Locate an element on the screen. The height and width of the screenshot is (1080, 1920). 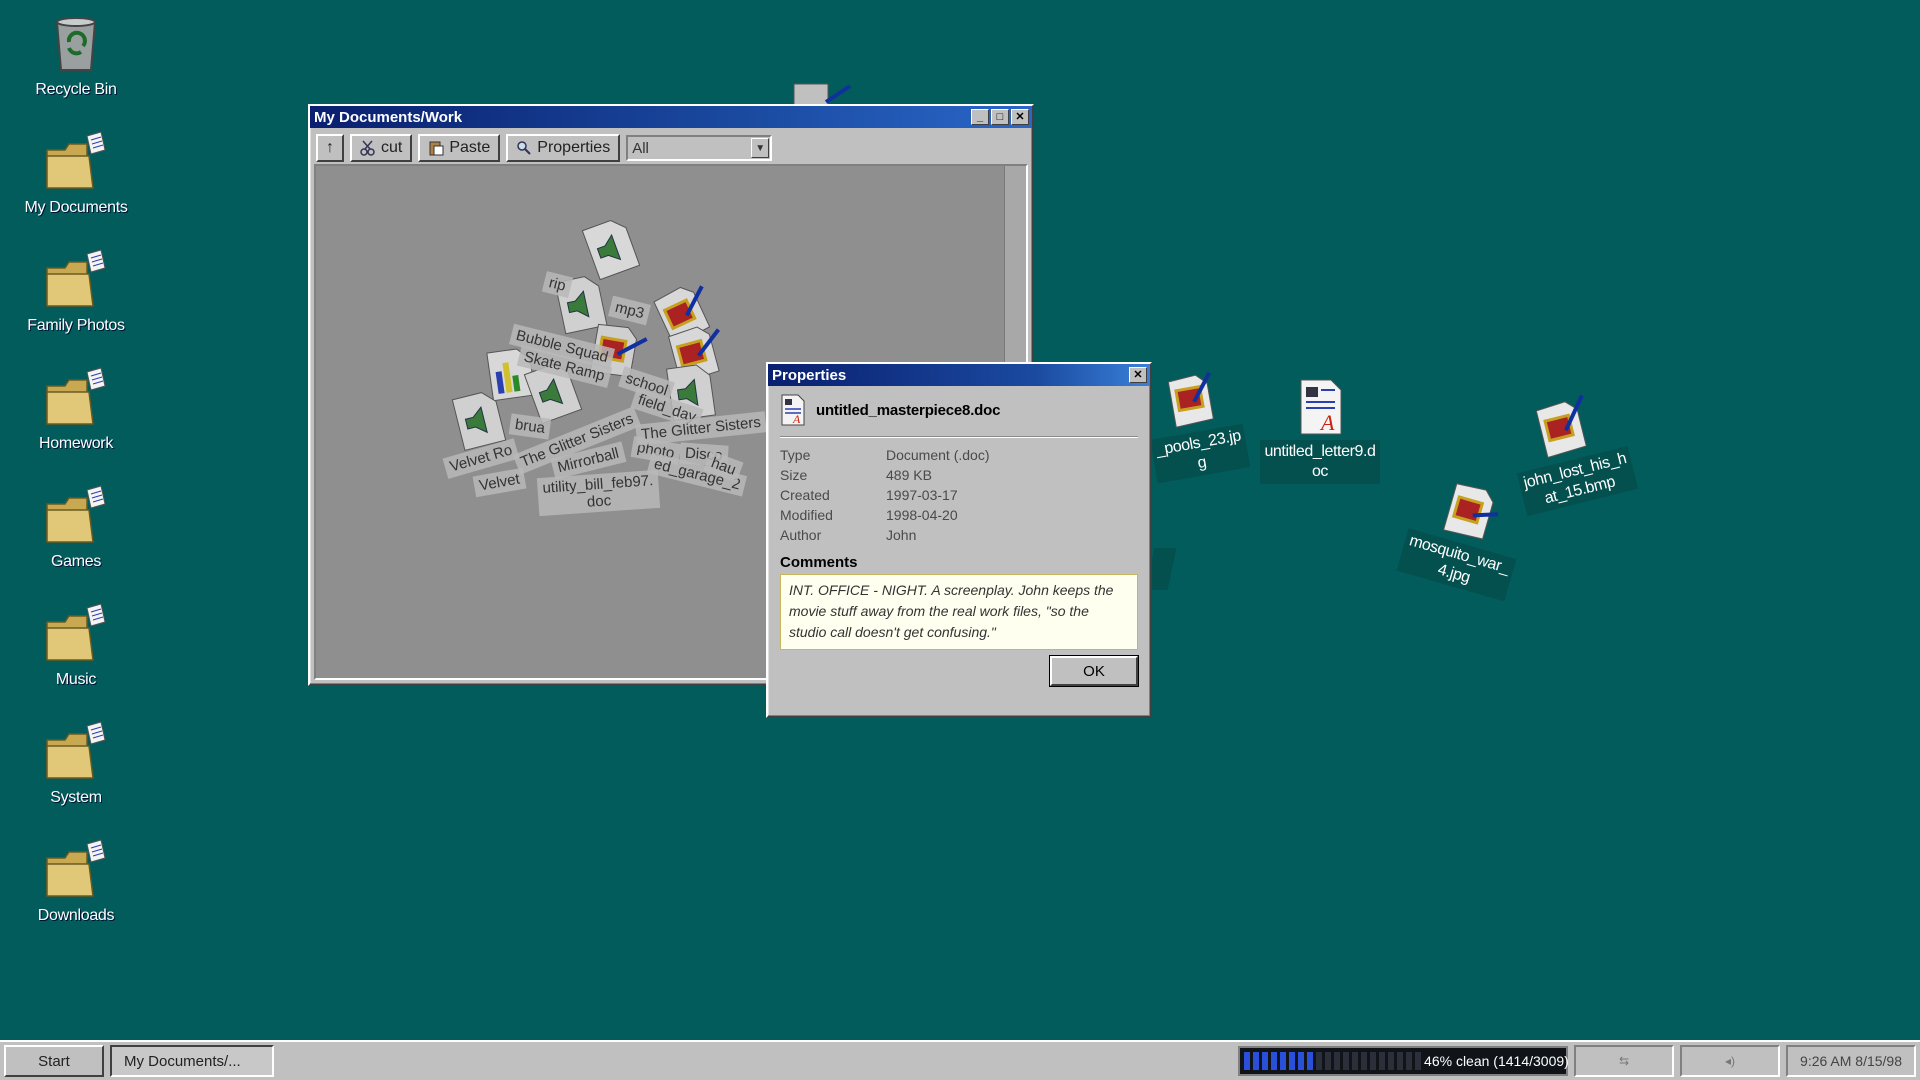
property-row-size: Size 489 KB is located at coordinates (959, 475).